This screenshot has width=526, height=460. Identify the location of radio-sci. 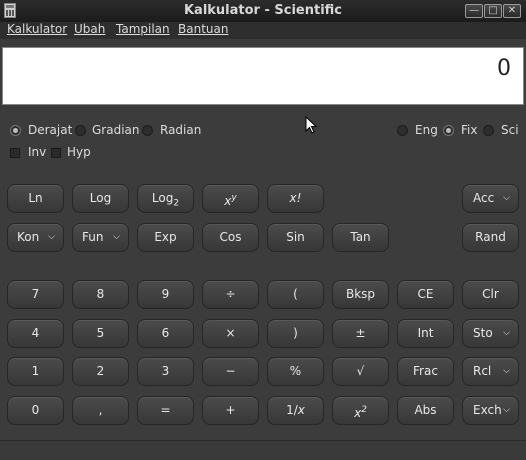
(488, 130).